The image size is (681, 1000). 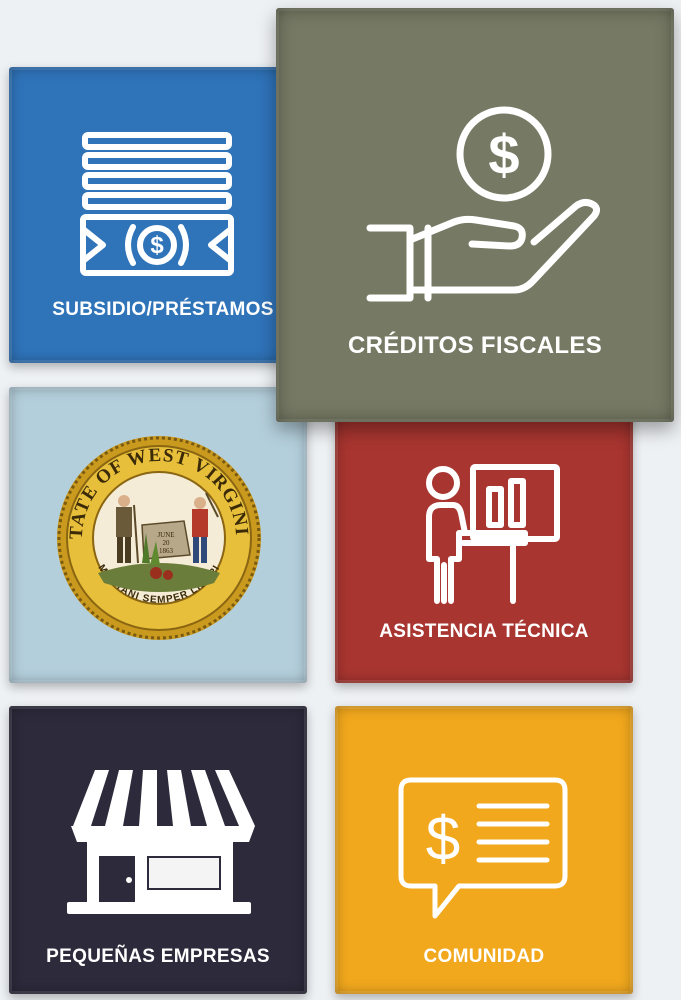 I want to click on small-business-label: PEQUEÑAS EMPRESAS, so click(x=158, y=956).